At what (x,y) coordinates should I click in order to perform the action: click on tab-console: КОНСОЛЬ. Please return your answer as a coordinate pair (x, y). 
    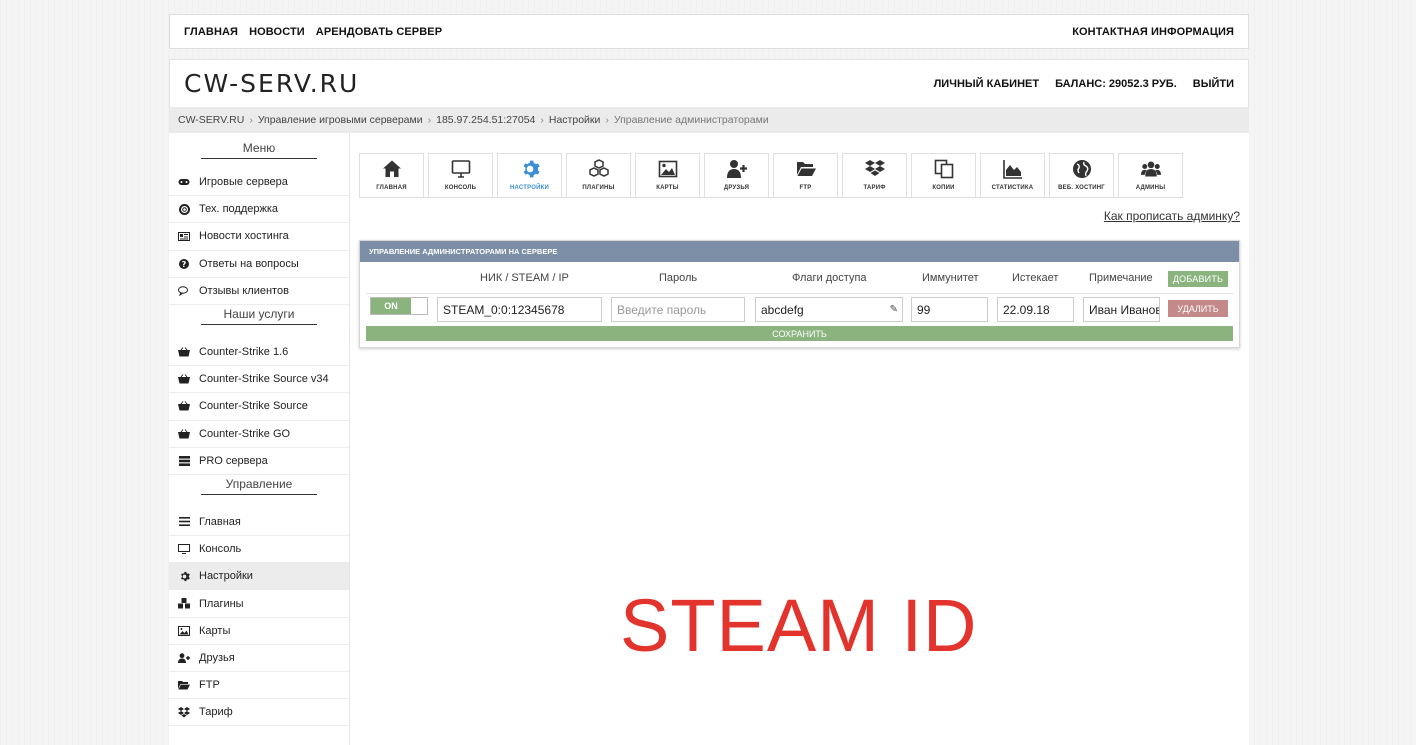
    Looking at the image, I should click on (460, 175).